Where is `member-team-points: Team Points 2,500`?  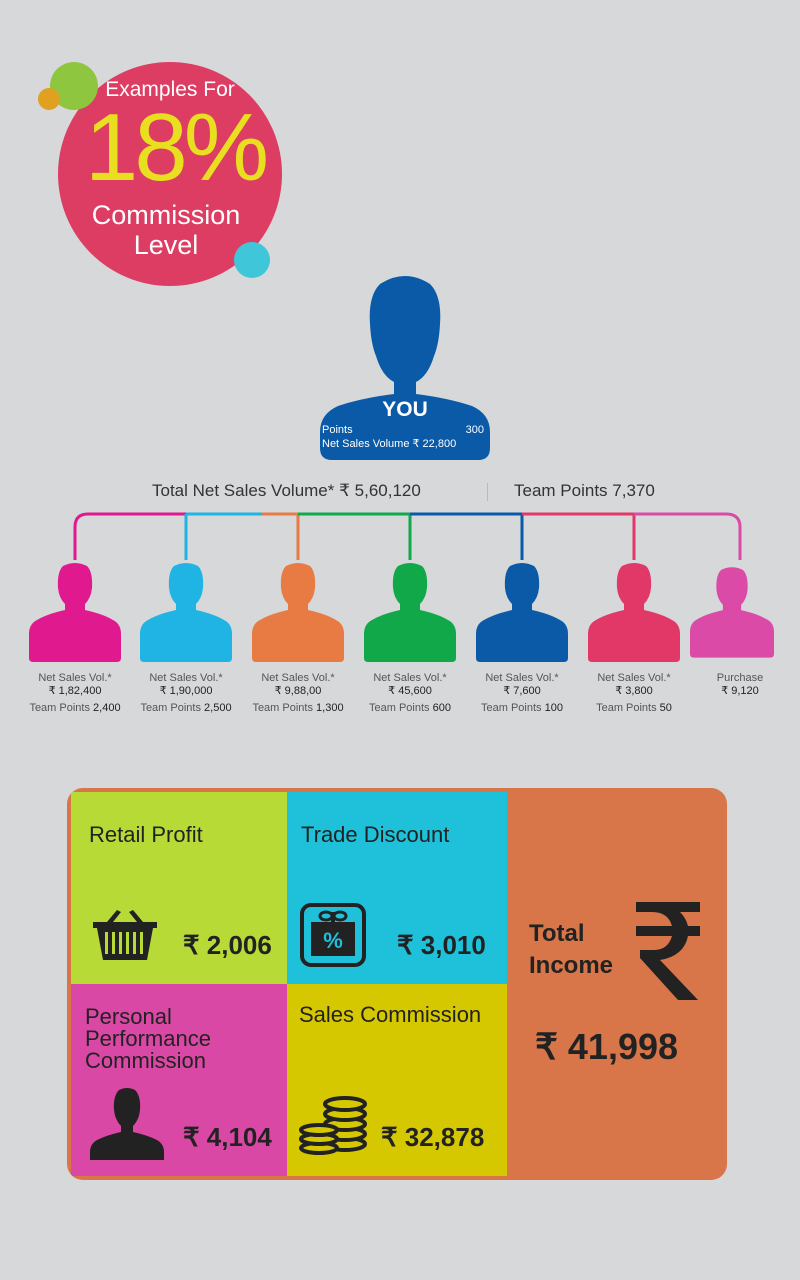
member-team-points: Team Points 2,500 is located at coordinates (186, 708).